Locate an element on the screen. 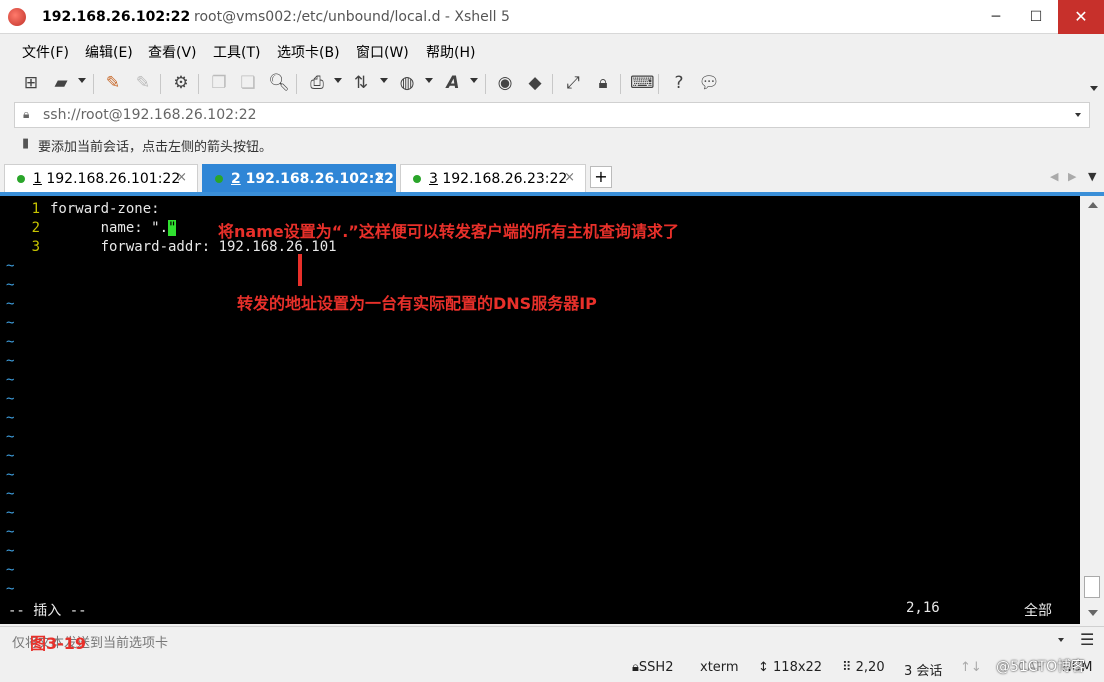  chat-icon: 💬︎ is located at coordinates (709, 83).